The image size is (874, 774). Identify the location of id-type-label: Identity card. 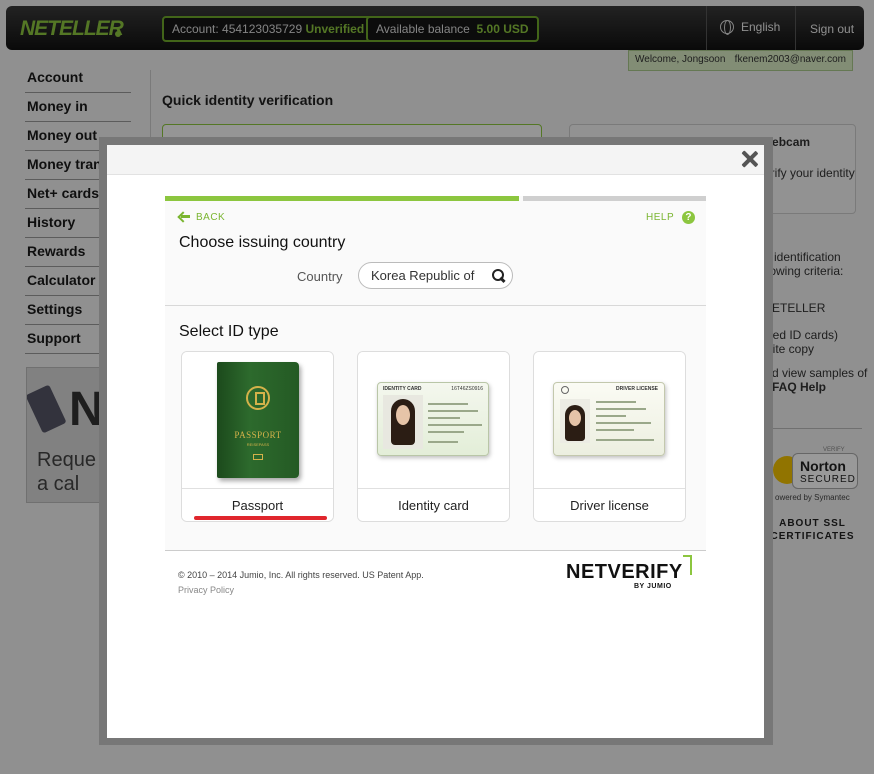
(433, 504).